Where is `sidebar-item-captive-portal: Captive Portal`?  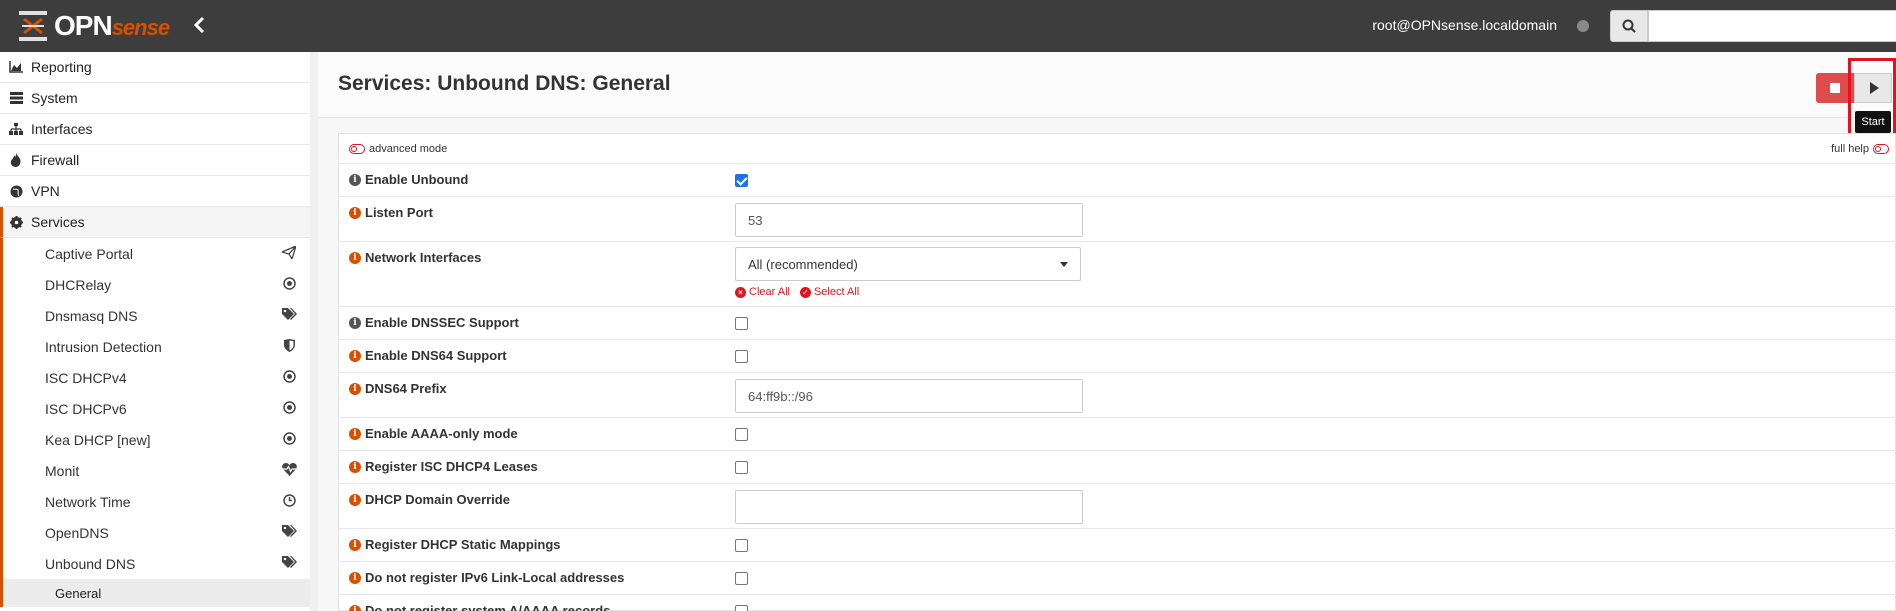 sidebar-item-captive-portal: Captive Portal is located at coordinates (155, 253).